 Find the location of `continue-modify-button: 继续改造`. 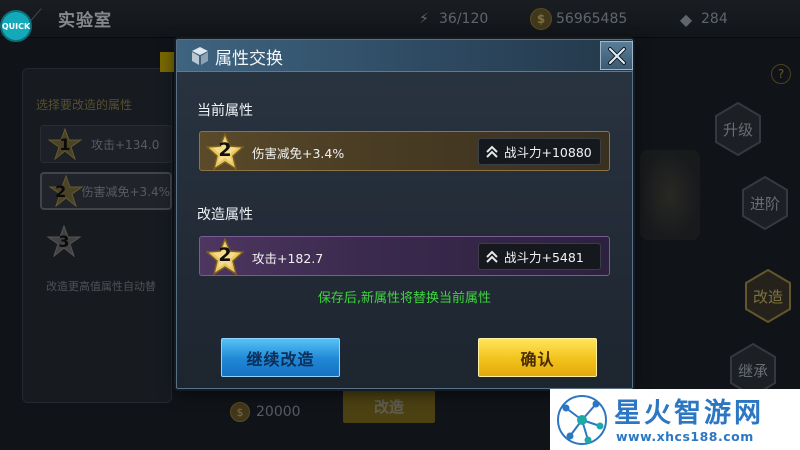

continue-modify-button: 继续改造 is located at coordinates (280, 357).